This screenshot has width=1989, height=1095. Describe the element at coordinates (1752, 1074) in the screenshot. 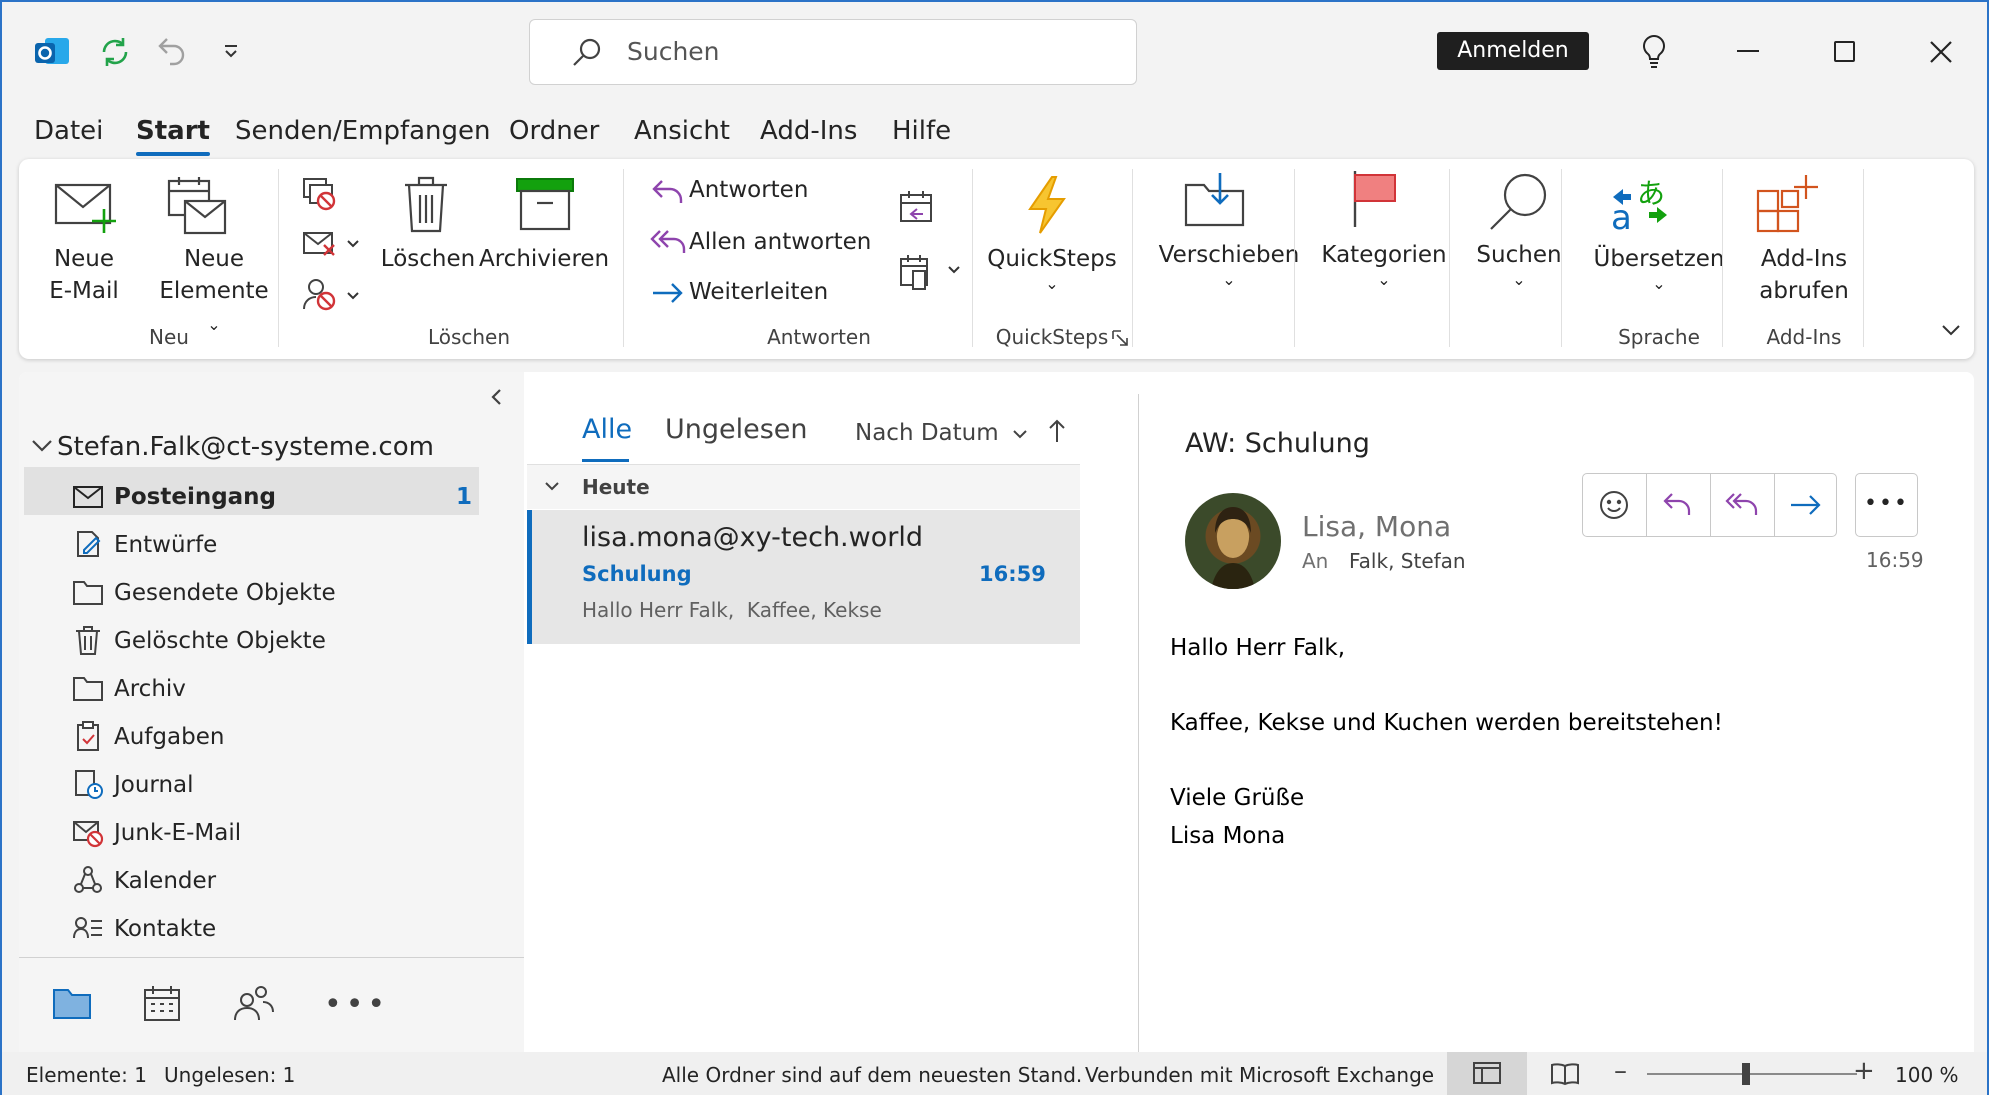

I see `zoom-slider-track` at that location.